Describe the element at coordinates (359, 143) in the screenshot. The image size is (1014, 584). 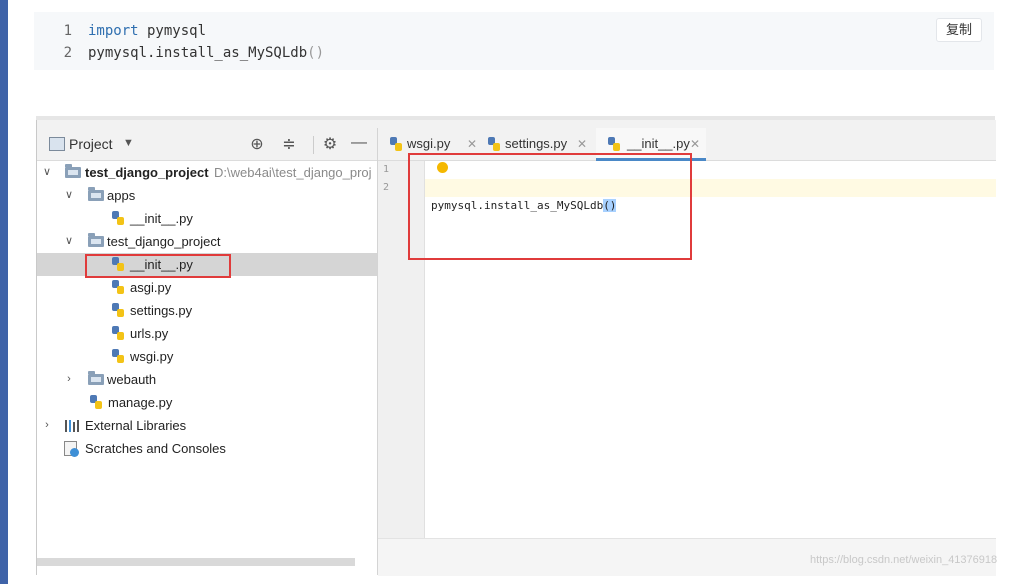
I see `minimize-icon: —` at that location.